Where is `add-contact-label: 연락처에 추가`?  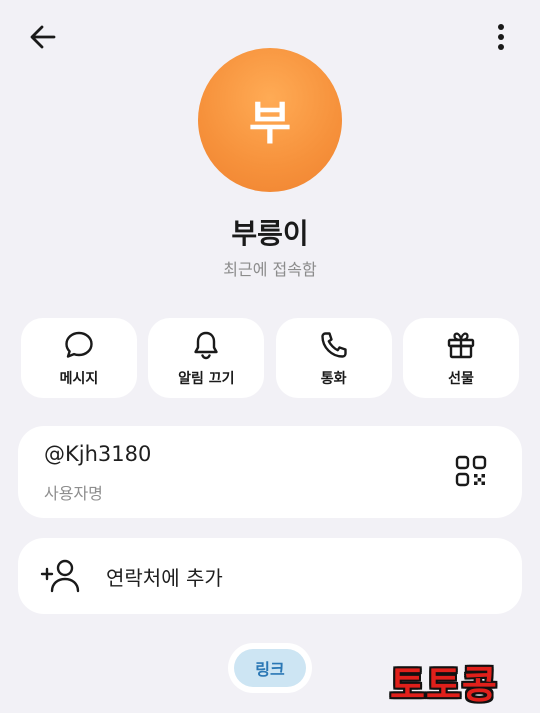
add-contact-label: 연락처에 추가 is located at coordinates (164, 578).